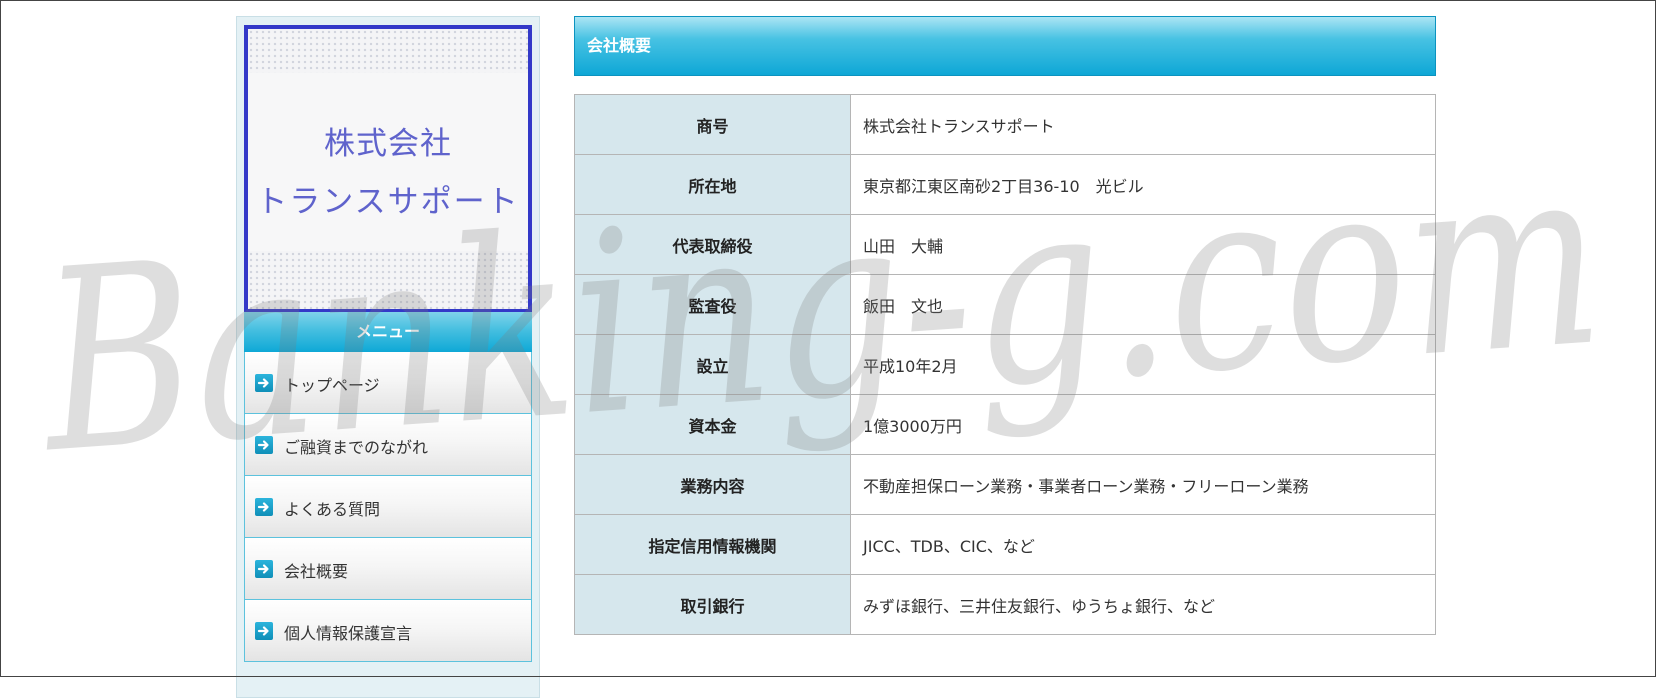 The width and height of the screenshot is (1656, 698). Describe the element at coordinates (348, 633) in the screenshot. I see `sidebar-item-label: 個人情報保護宣言` at that location.